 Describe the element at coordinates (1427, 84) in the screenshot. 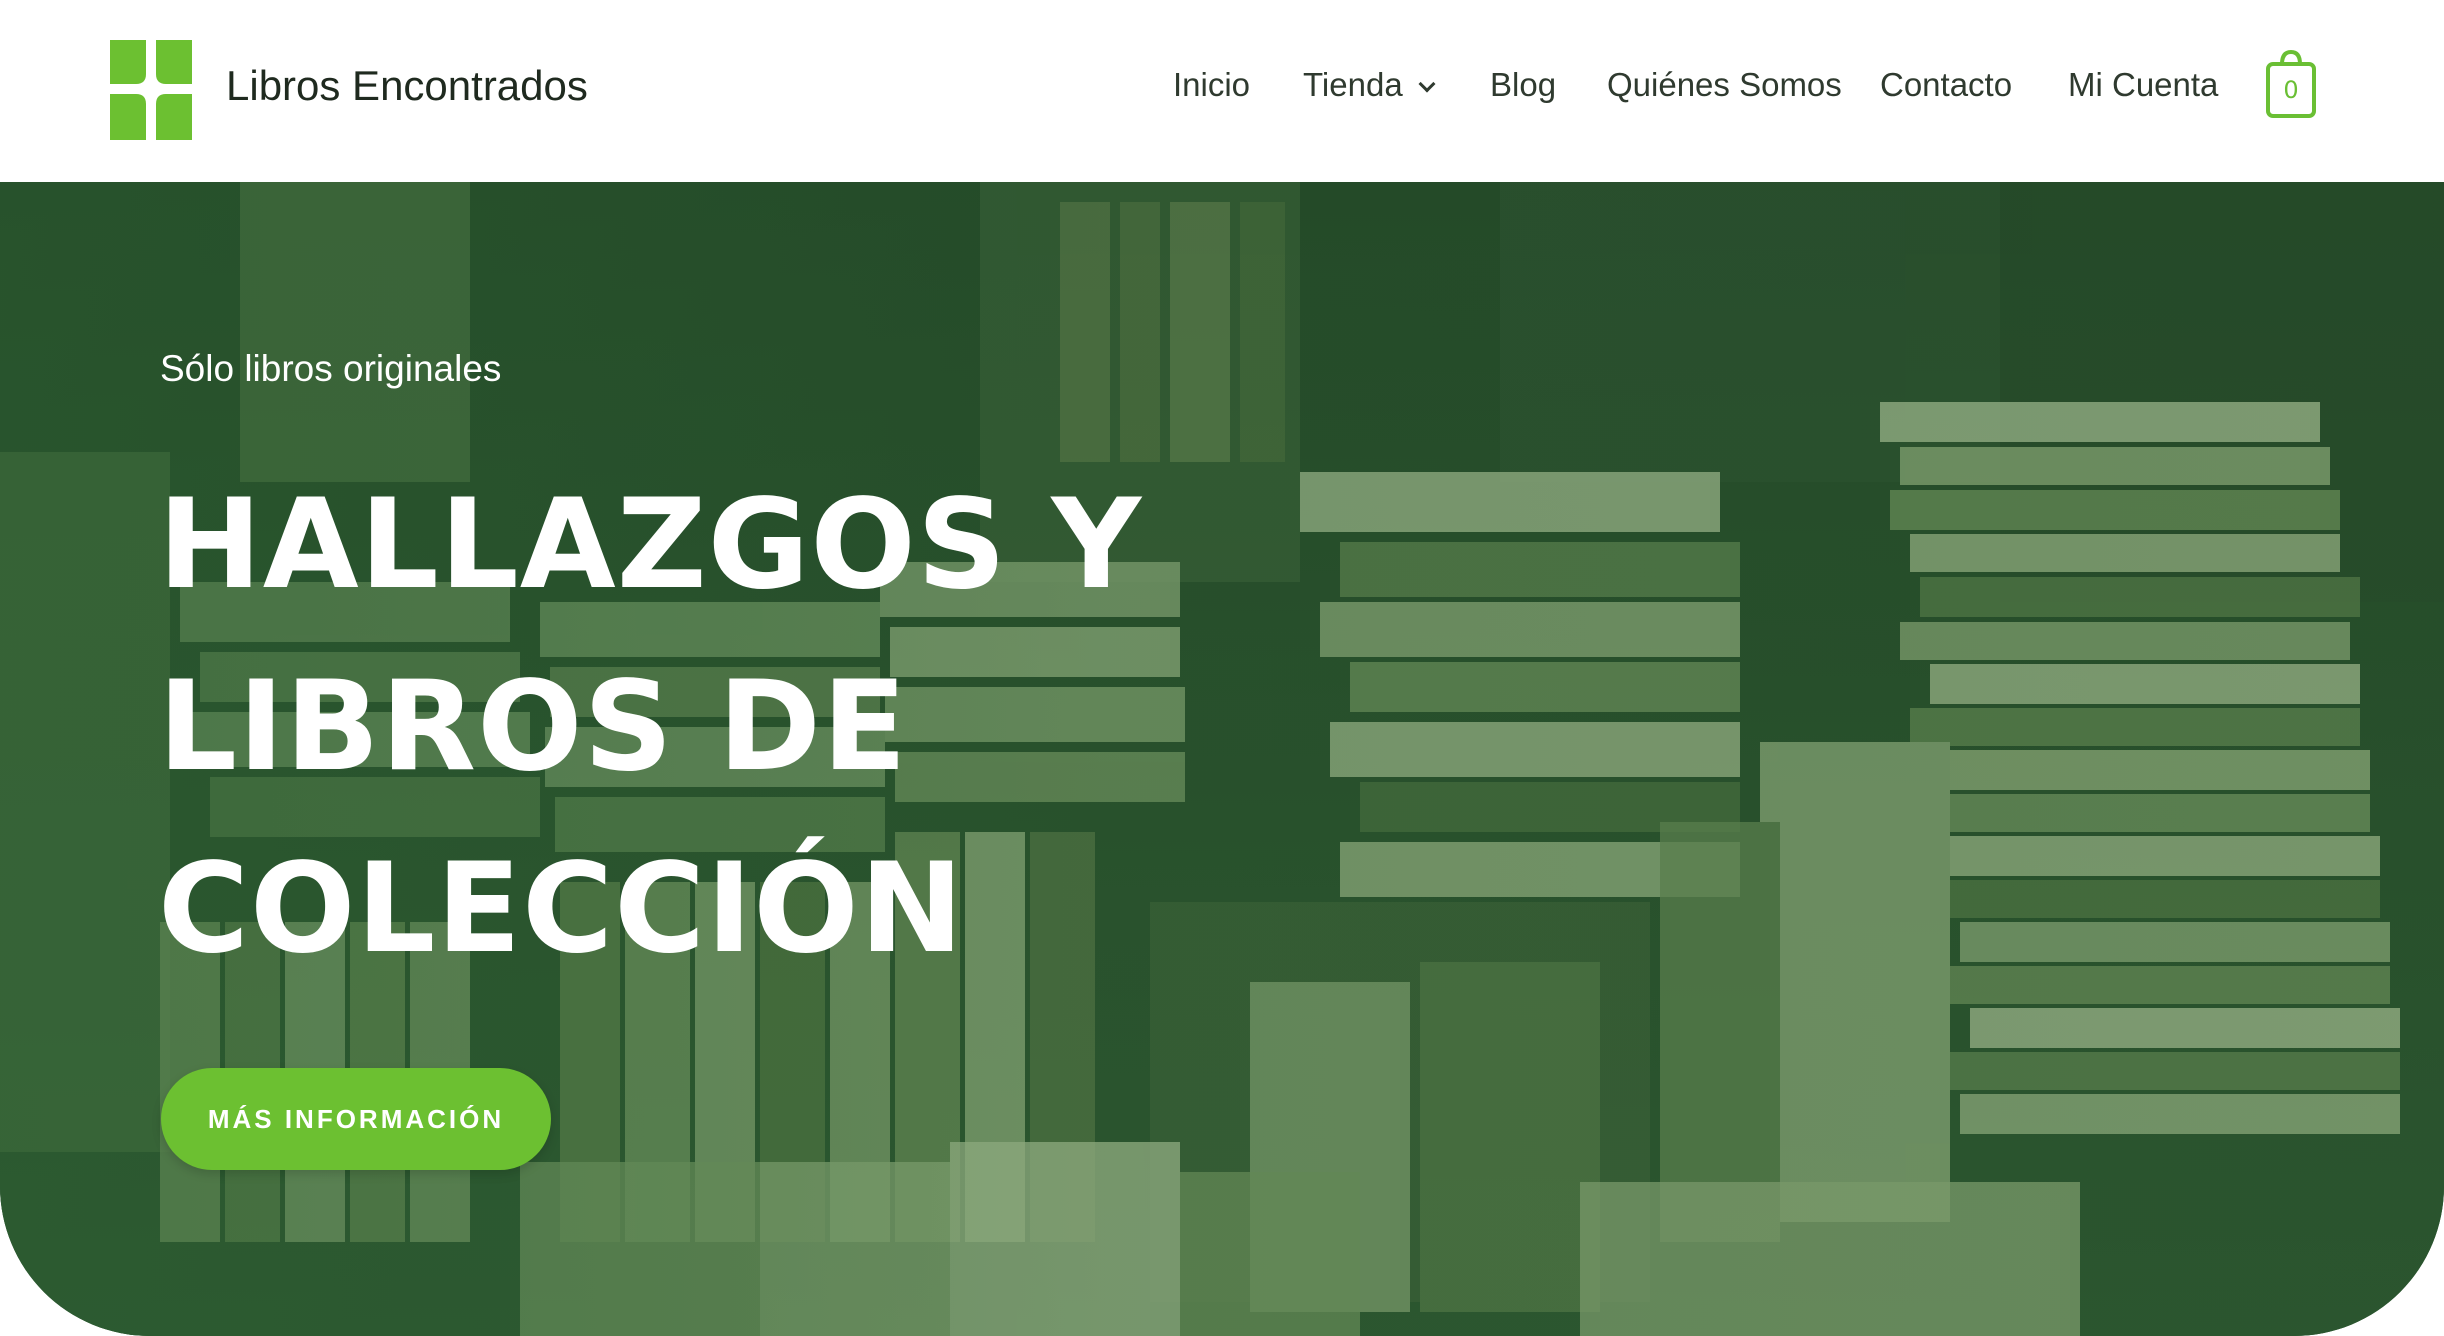

I see `chevron-down-icon` at that location.